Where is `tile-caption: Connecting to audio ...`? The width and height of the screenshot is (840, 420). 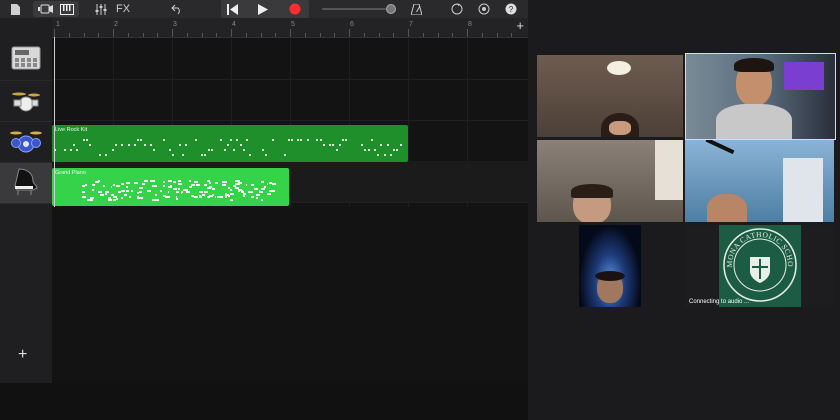 tile-caption: Connecting to audio ... is located at coordinates (719, 302).